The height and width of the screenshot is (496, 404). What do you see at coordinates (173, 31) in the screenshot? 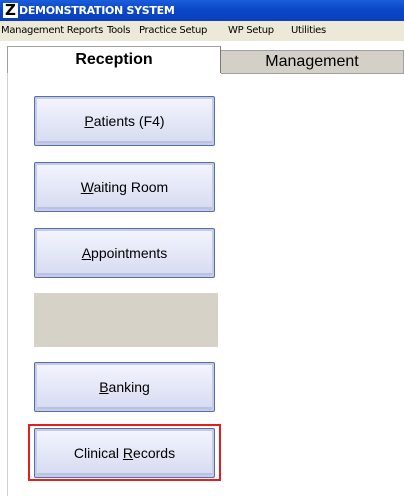
I see `menu-practice-setup: Practice Setup` at bounding box center [173, 31].